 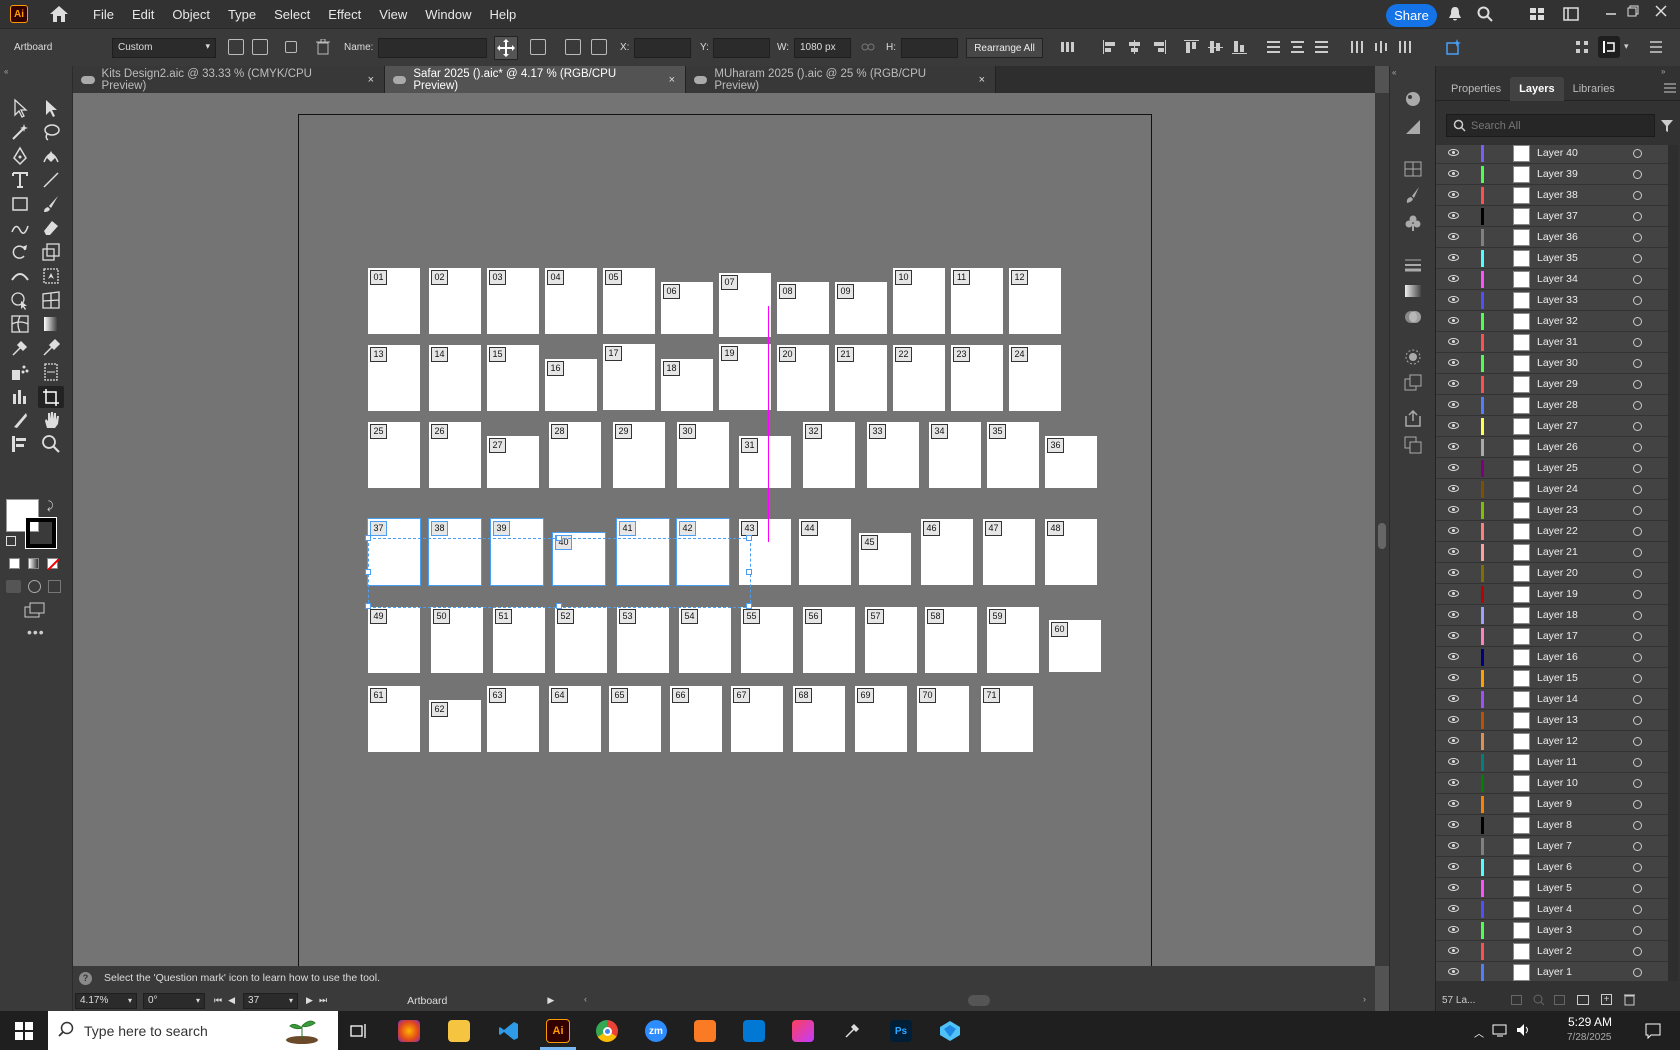 What do you see at coordinates (1455, 14) in the screenshot?
I see `bell-icon` at bounding box center [1455, 14].